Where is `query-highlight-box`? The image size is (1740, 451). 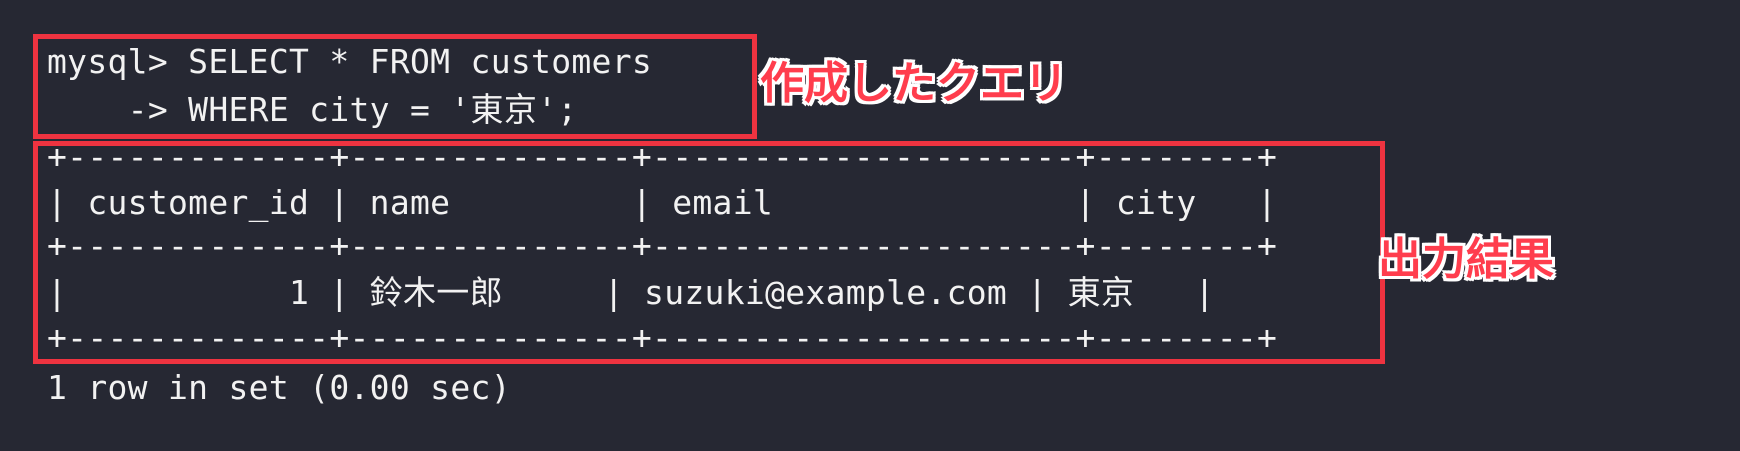 query-highlight-box is located at coordinates (395, 86).